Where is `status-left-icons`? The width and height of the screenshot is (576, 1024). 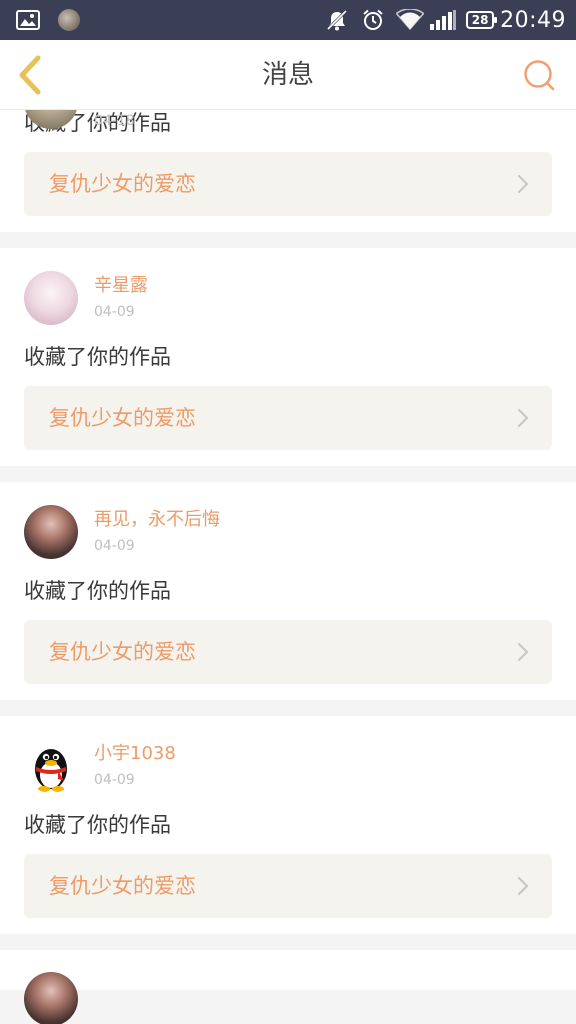 status-left-icons is located at coordinates (48, 20).